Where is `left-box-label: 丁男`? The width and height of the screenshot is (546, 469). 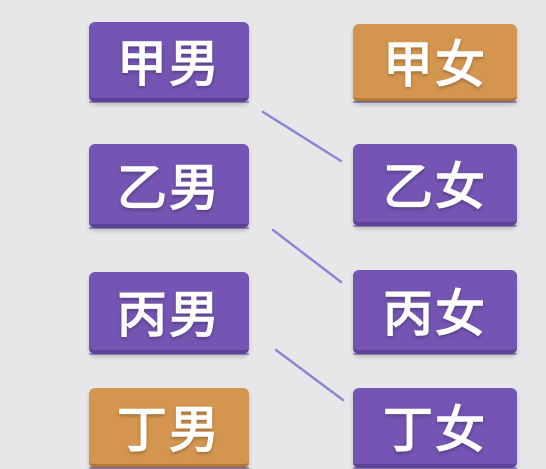 left-box-label: 丁男 is located at coordinates (169, 430).